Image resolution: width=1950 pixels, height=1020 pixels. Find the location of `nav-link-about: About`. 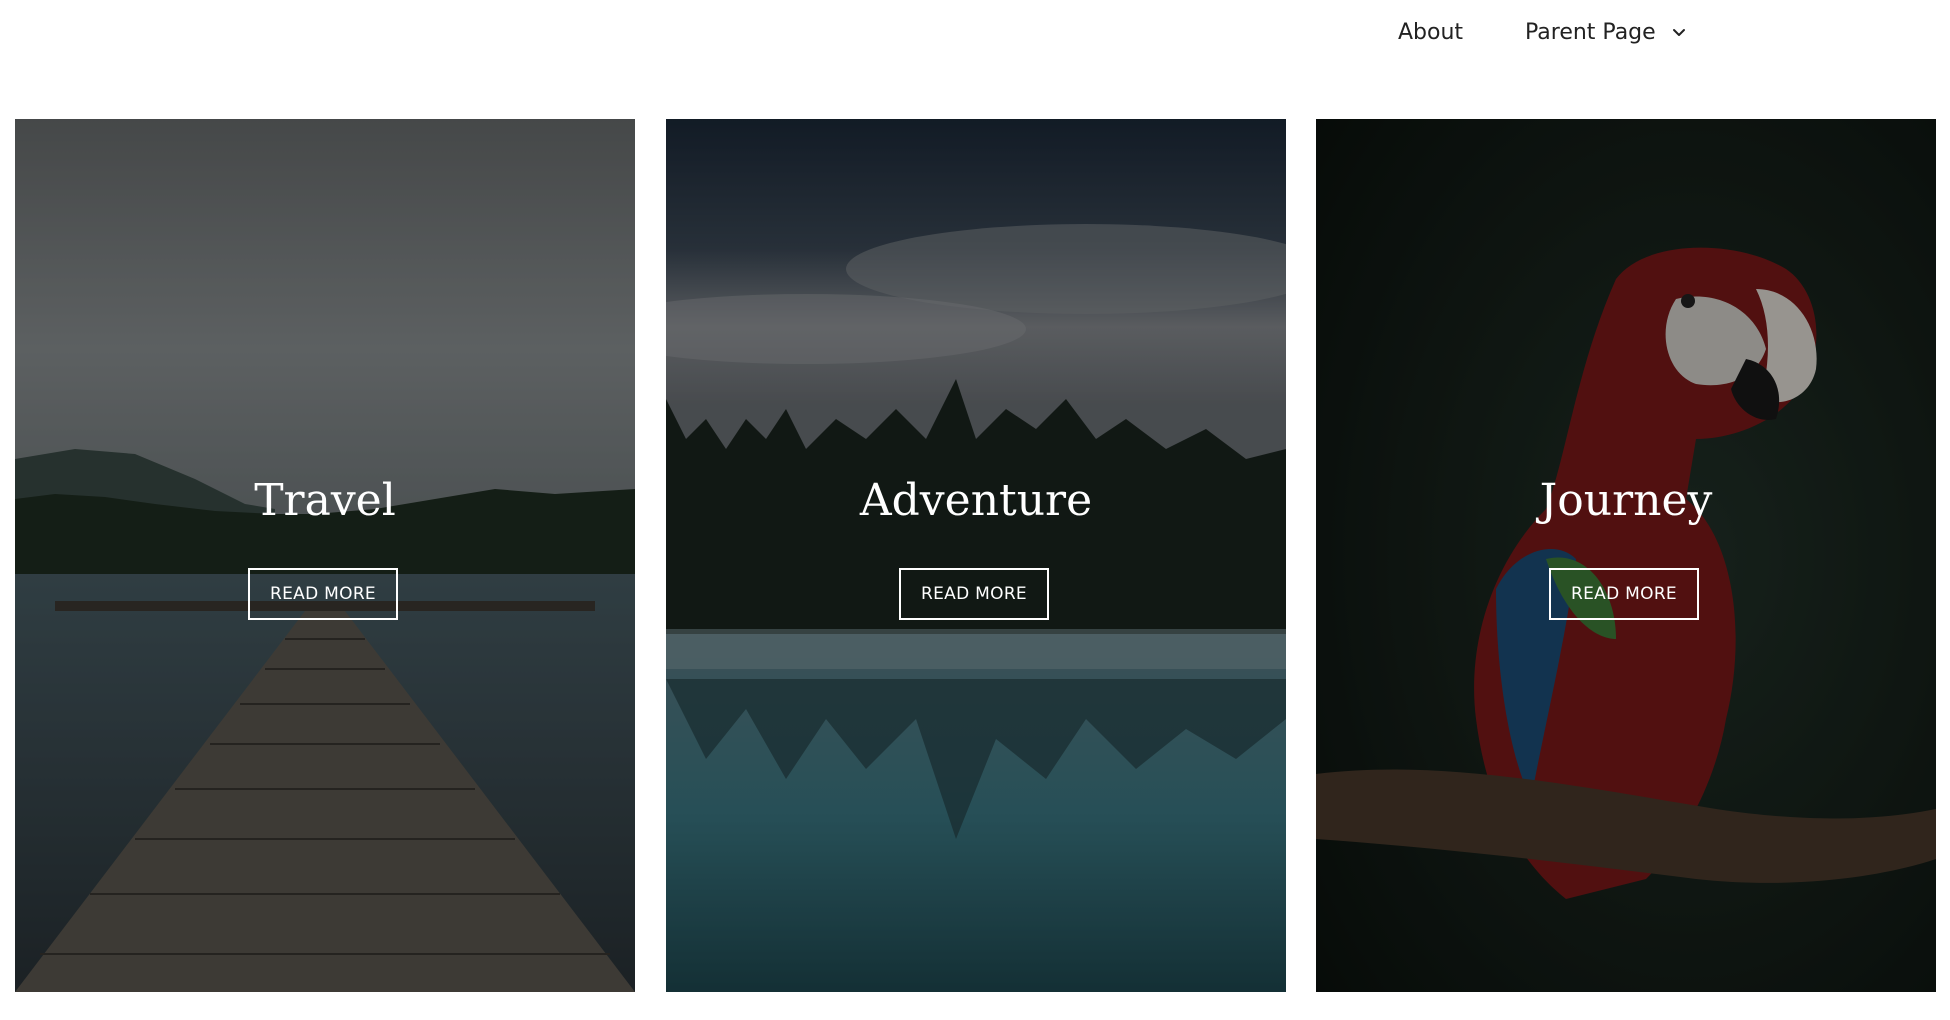

nav-link-about: About is located at coordinates (1430, 32).